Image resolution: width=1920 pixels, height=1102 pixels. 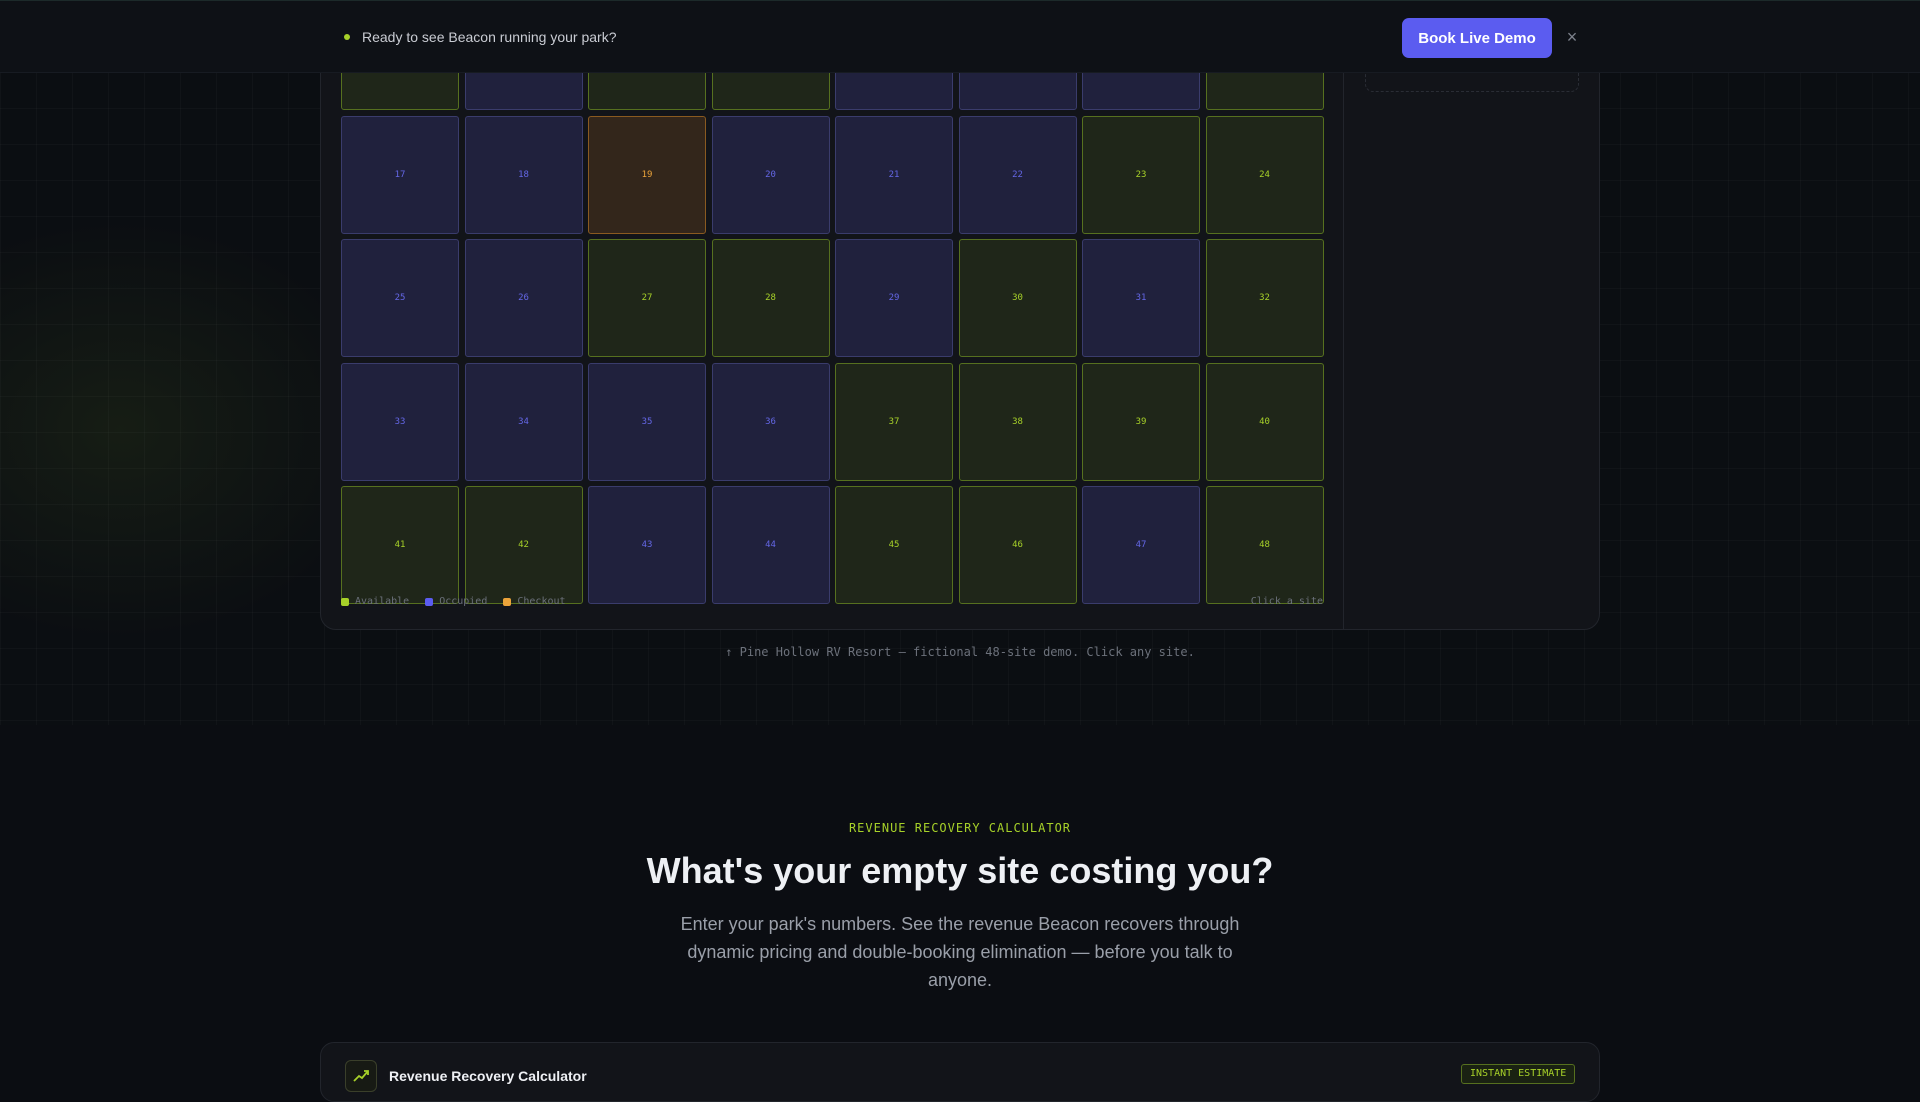 I want to click on site-number: 21, so click(x=894, y=174).